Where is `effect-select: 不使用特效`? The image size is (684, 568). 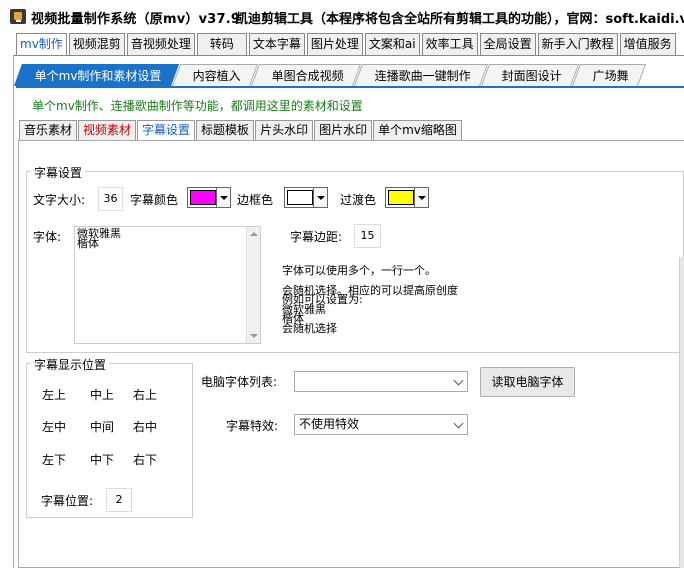
effect-select: 不使用特效 is located at coordinates (381, 424).